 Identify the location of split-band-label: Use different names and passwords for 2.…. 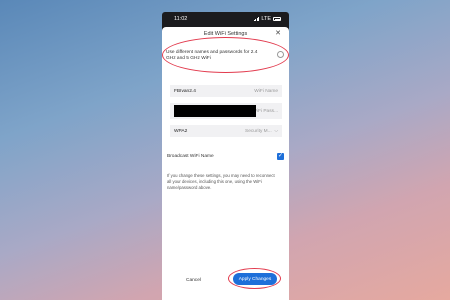
(212, 55).